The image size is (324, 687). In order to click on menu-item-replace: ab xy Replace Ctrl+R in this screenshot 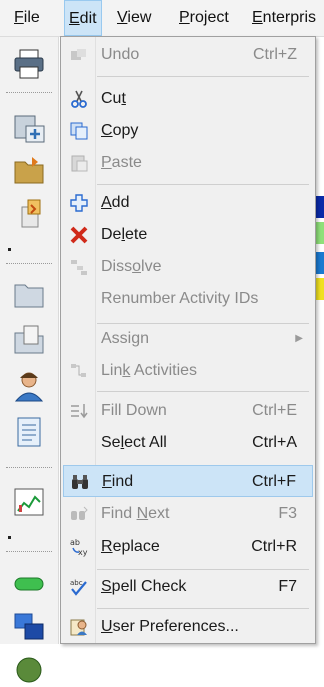, I will do `click(188, 547)`.